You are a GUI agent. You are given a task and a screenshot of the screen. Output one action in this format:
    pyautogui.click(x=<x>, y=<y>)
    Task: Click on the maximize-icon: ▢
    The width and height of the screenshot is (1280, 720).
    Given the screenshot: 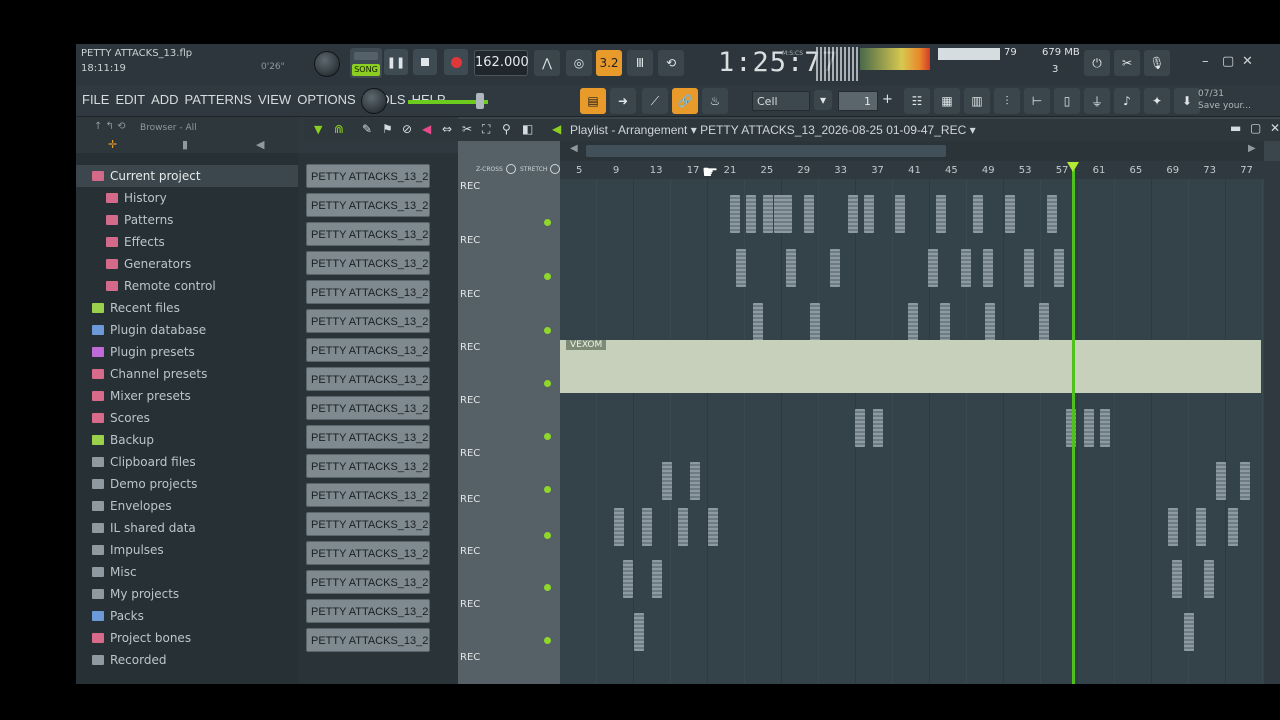 What is the action you would take?
    pyautogui.click(x=1228, y=61)
    